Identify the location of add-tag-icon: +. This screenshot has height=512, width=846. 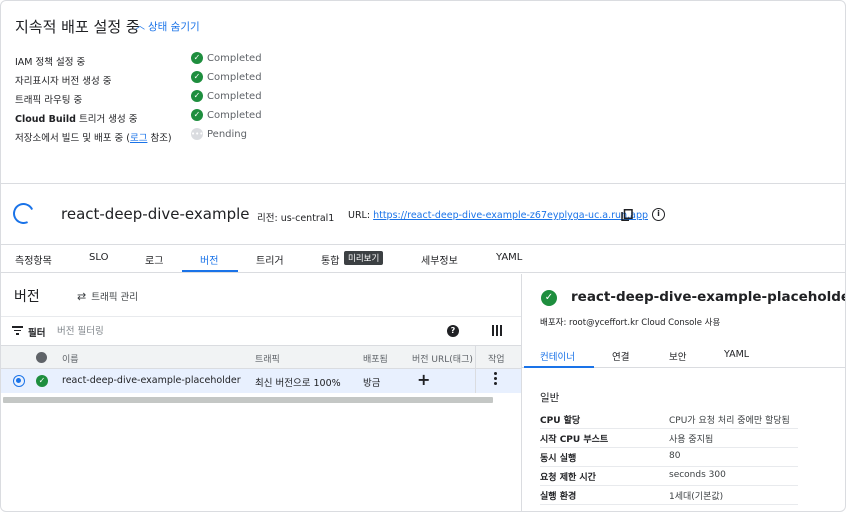
(423, 380).